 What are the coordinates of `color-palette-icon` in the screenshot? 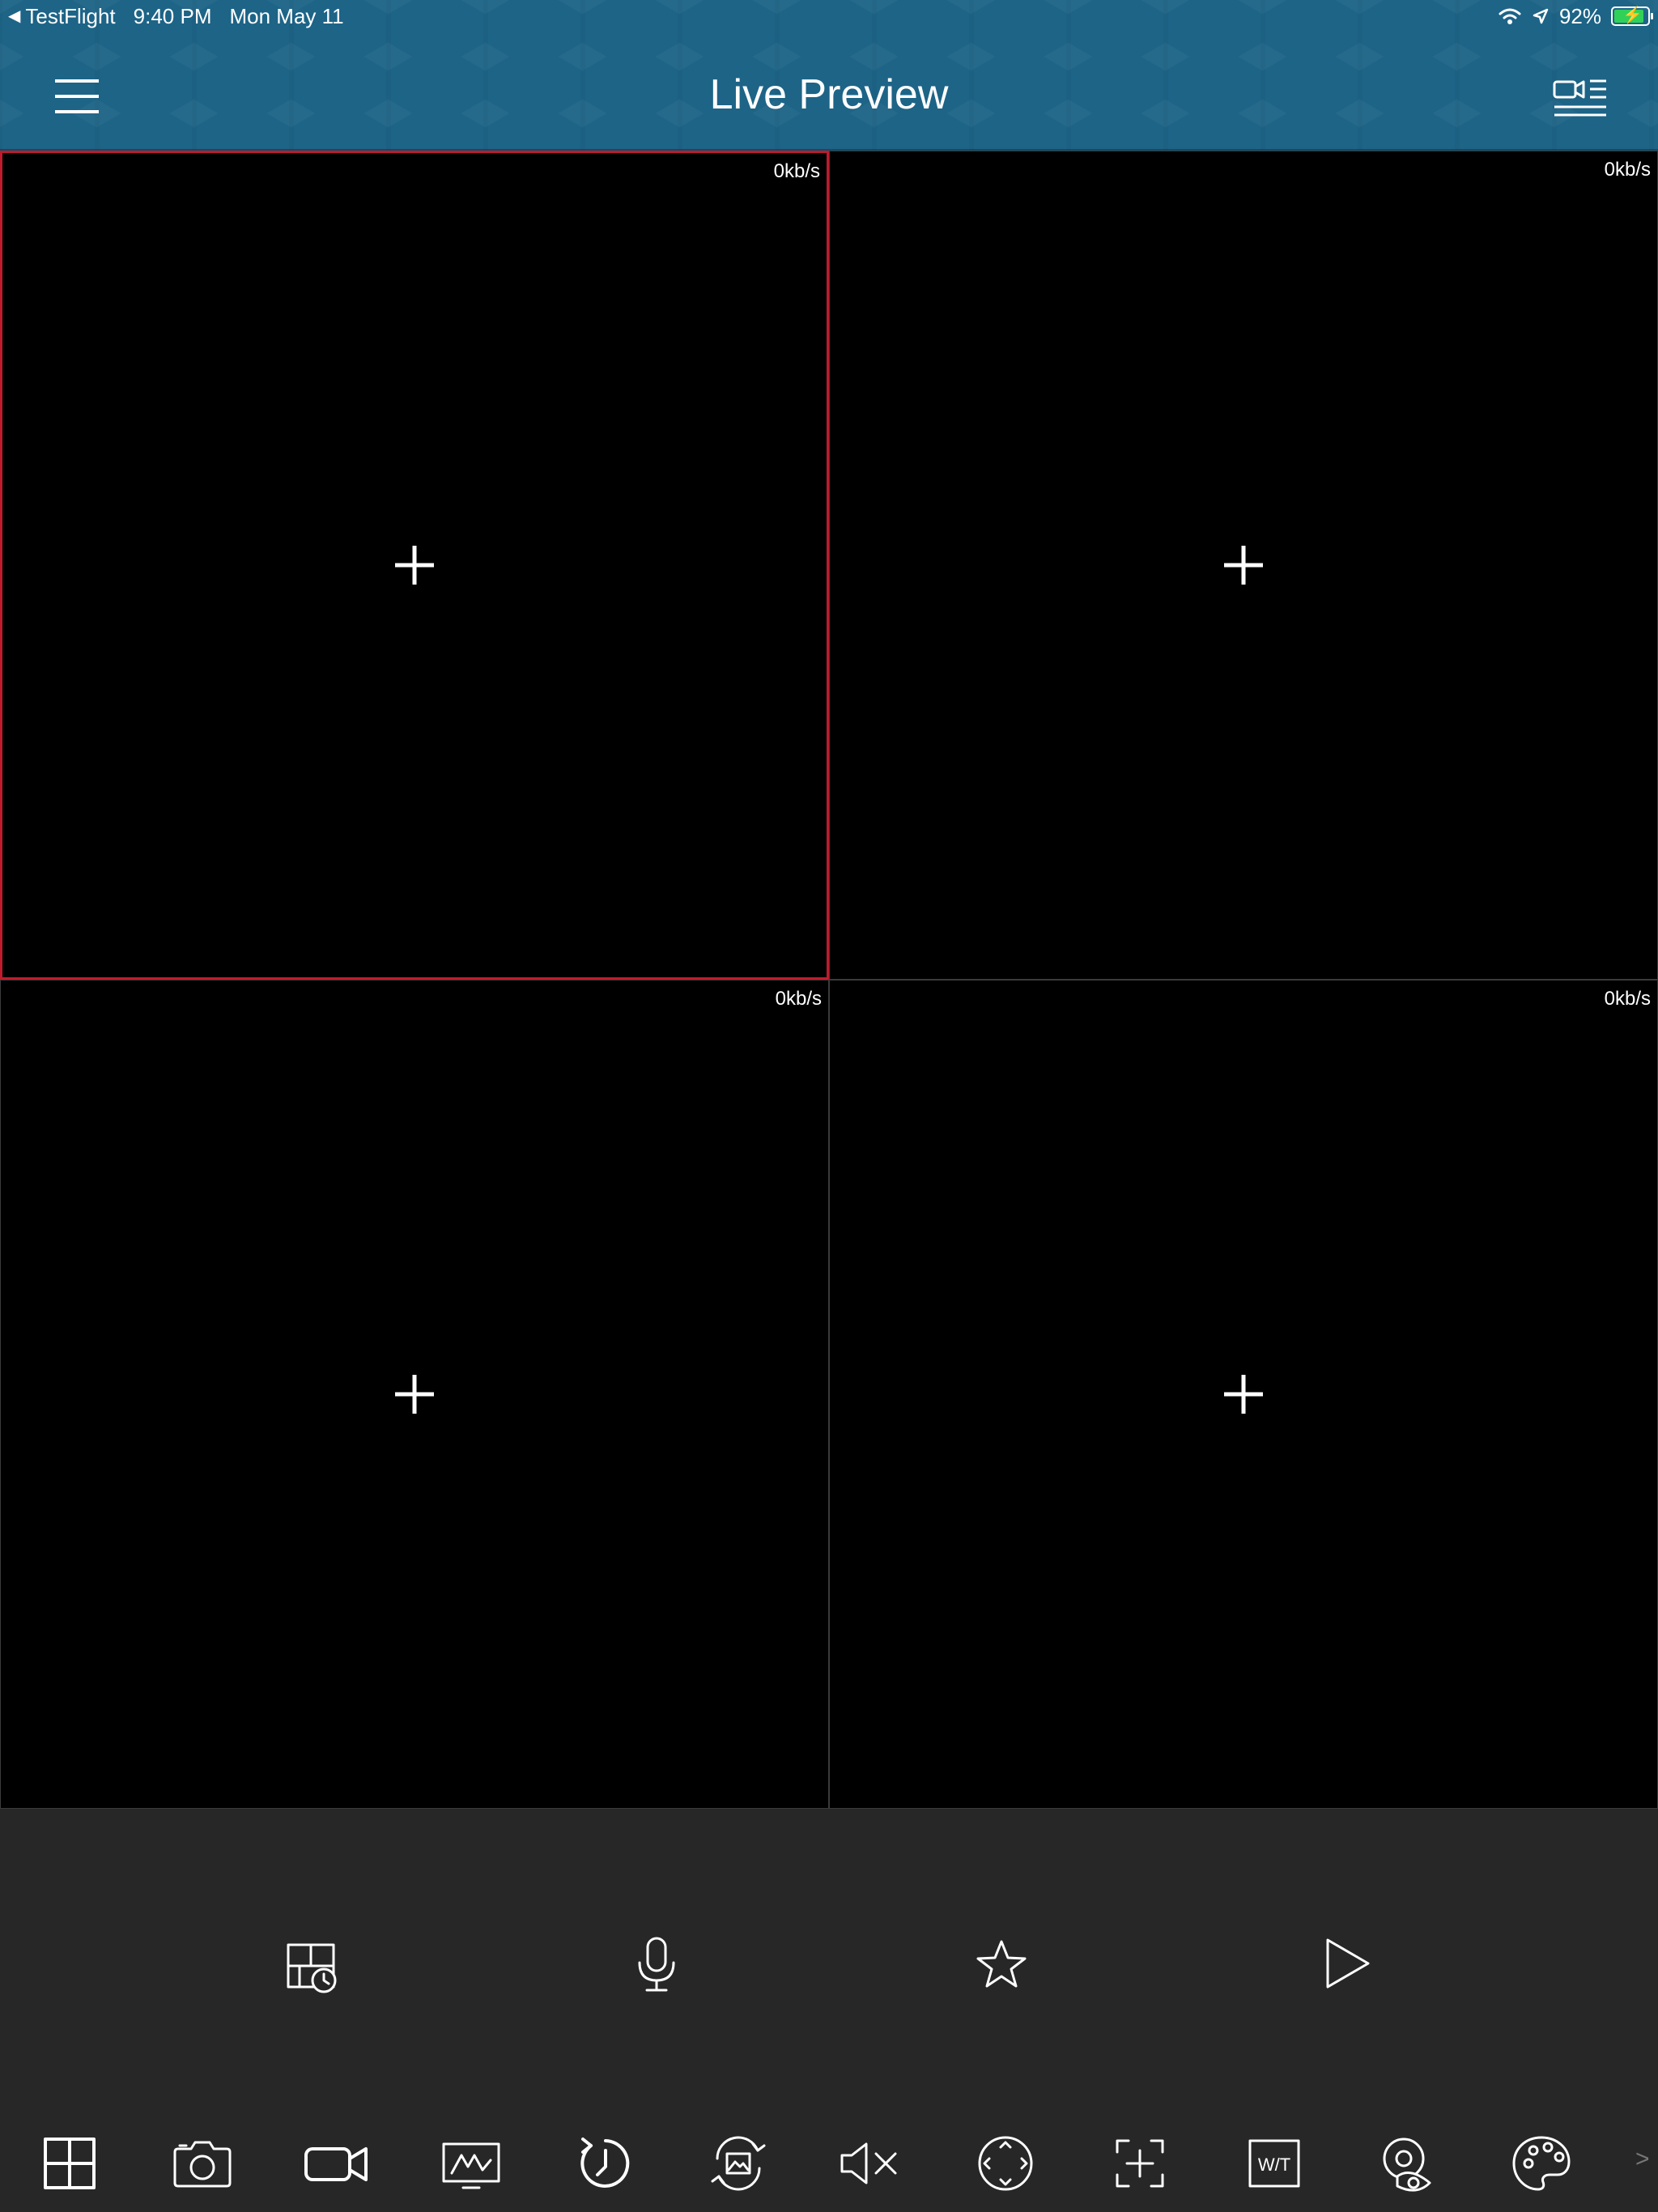 It's located at (1541, 2164).